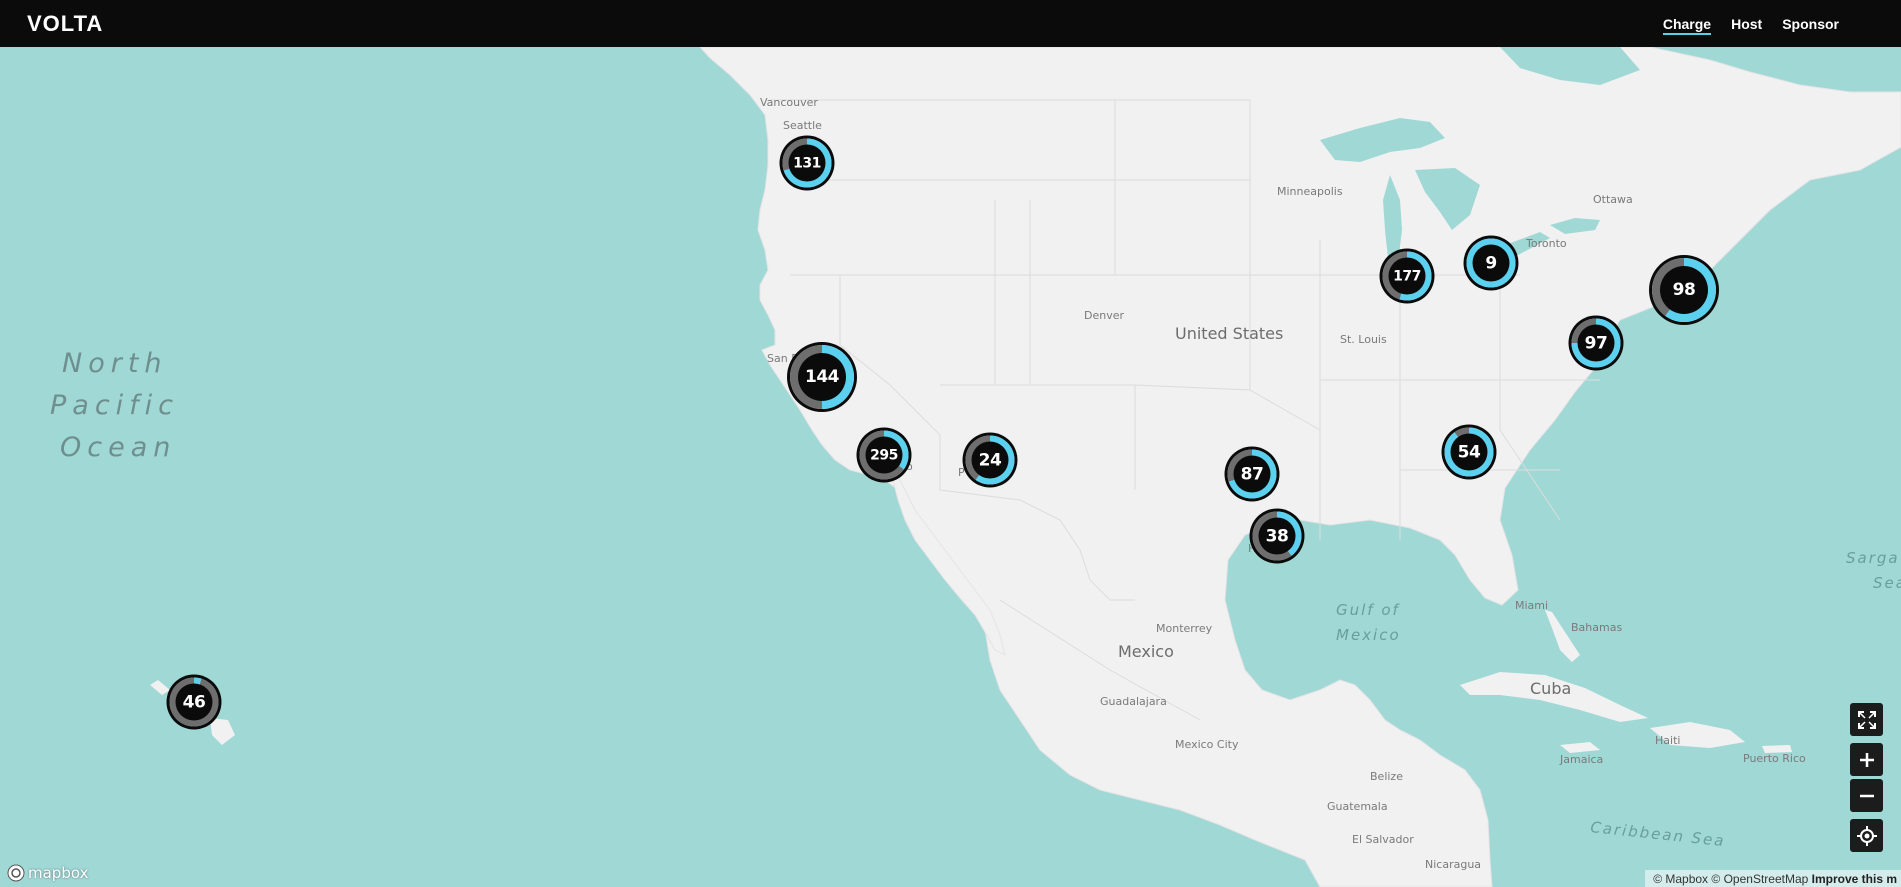 This screenshot has height=887, width=1901. I want to click on mapbox-wordmark: mapbox, so click(58, 873).